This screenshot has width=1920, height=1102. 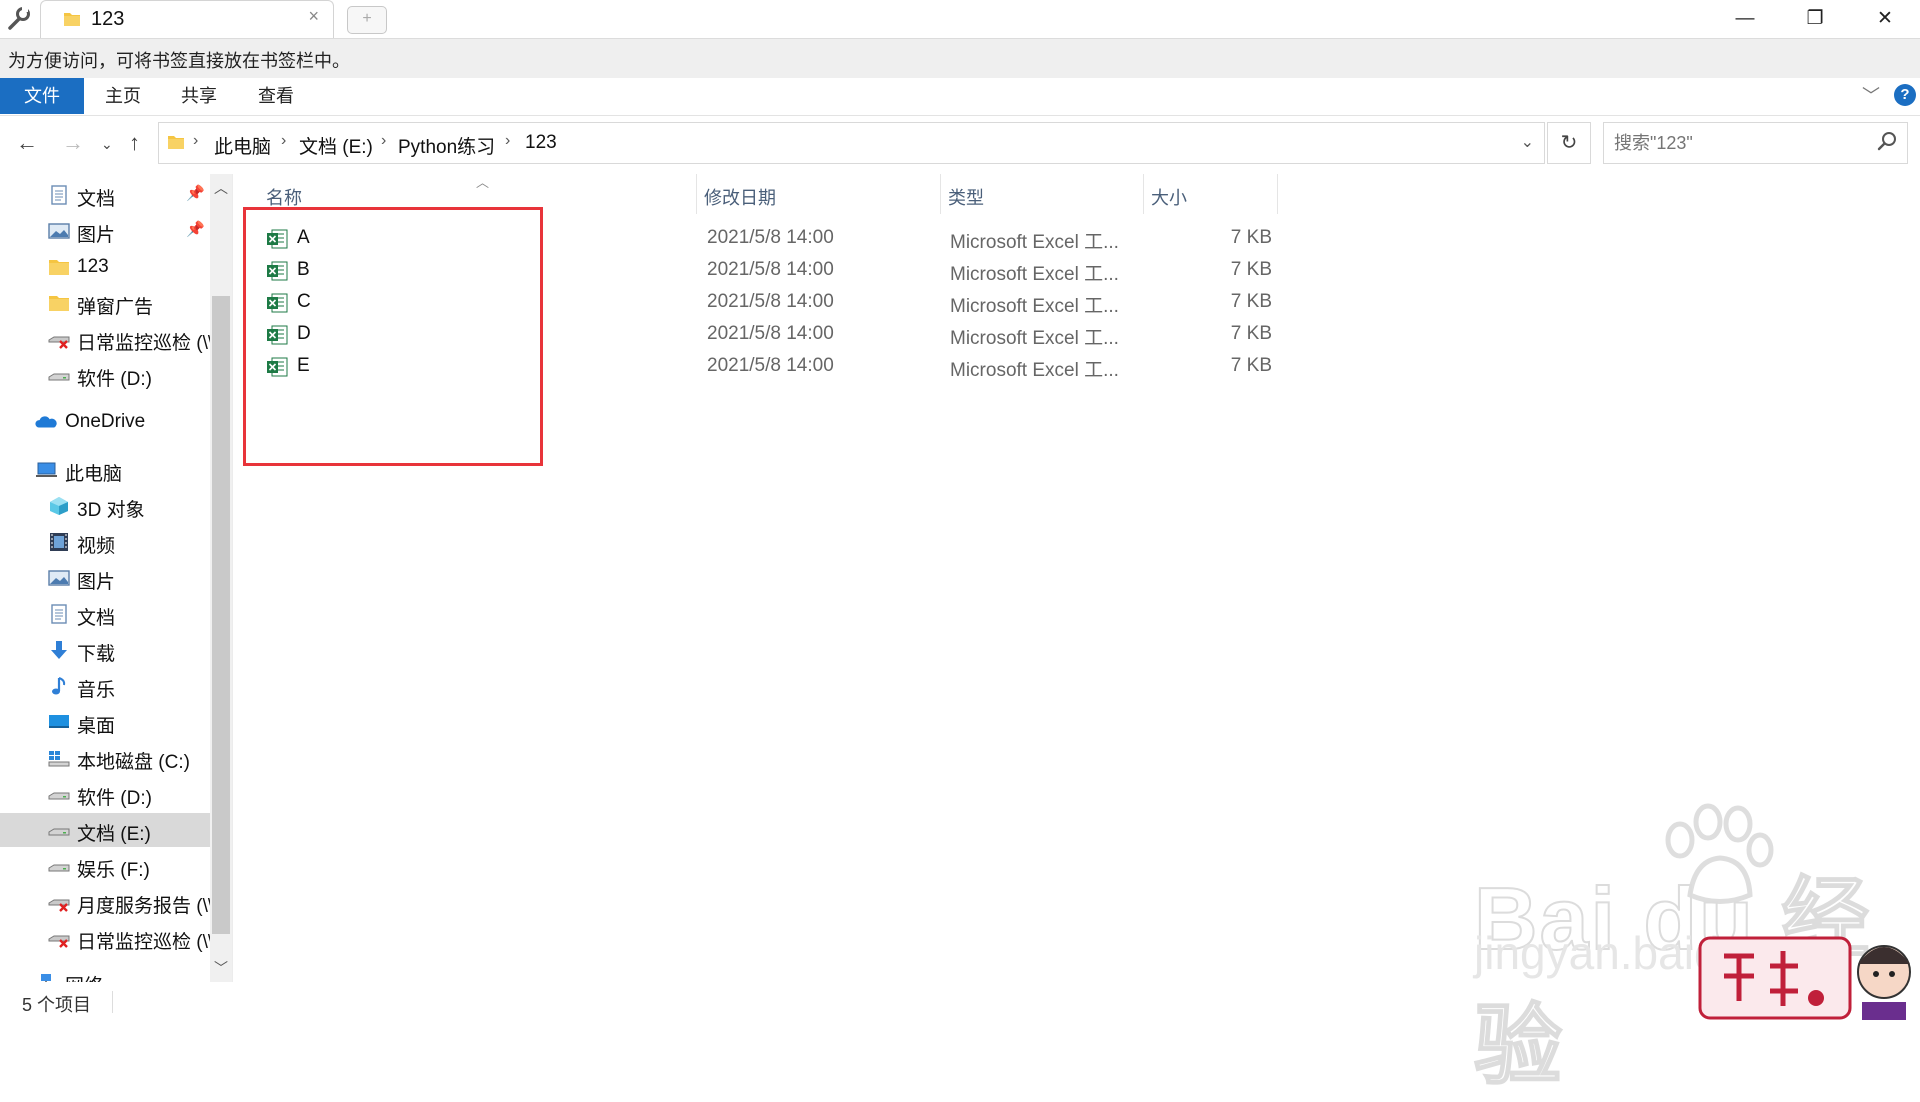 What do you see at coordinates (105, 902) in the screenshot?
I see `sidebar-item-network-drive-report: 月度服务报告 (\\` at bounding box center [105, 902].